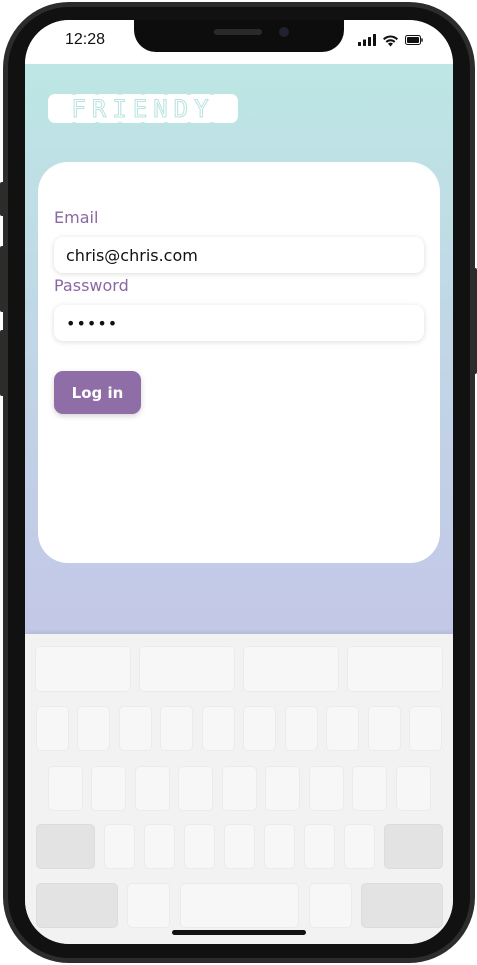 The width and height of the screenshot is (477, 965). I want to click on status-bar: 12:28, so click(239, 42).